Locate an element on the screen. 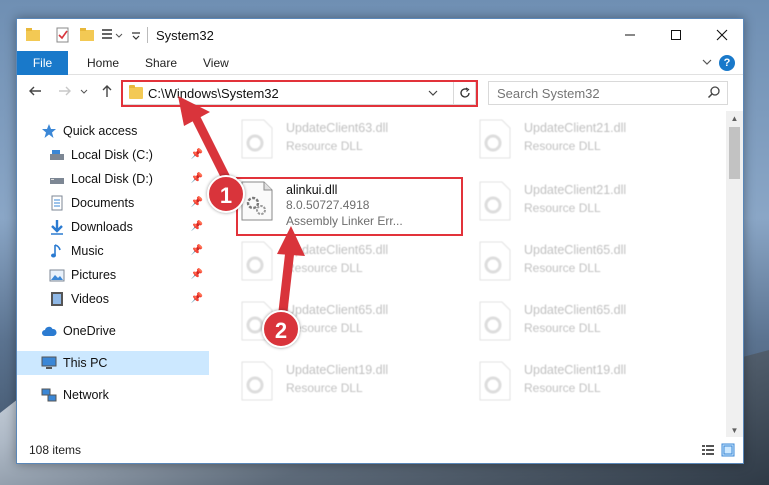 The height and width of the screenshot is (485, 769). details-view-icon is located at coordinates (708, 450).